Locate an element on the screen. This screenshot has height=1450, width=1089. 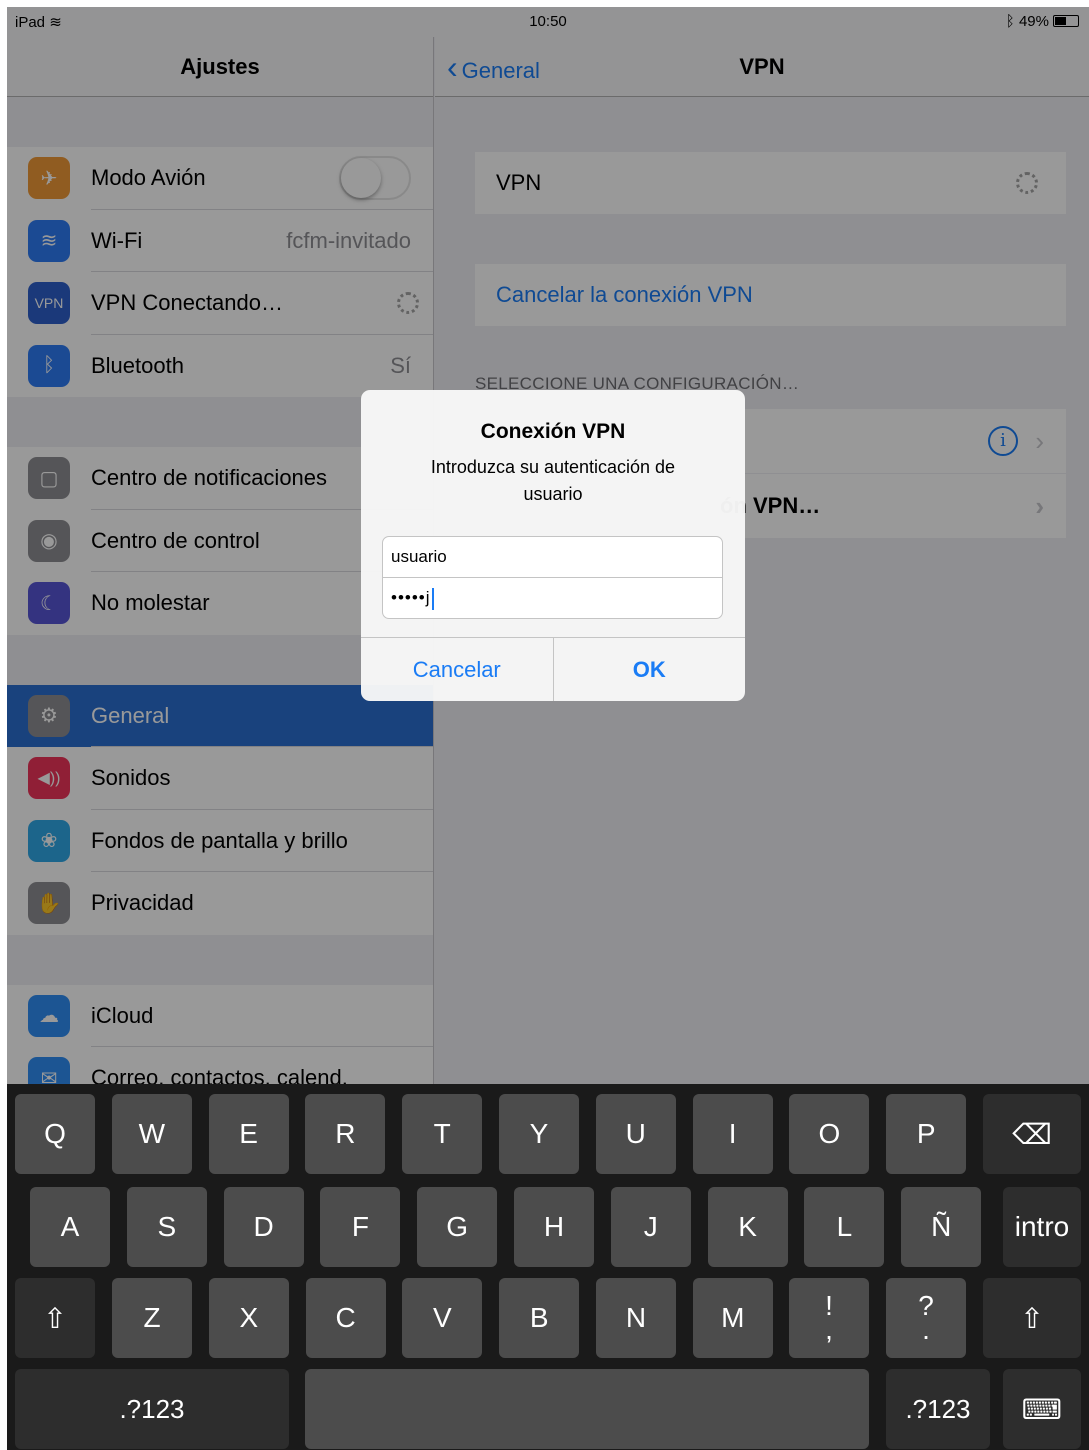
key-b: B is located at coordinates (539, 1318).